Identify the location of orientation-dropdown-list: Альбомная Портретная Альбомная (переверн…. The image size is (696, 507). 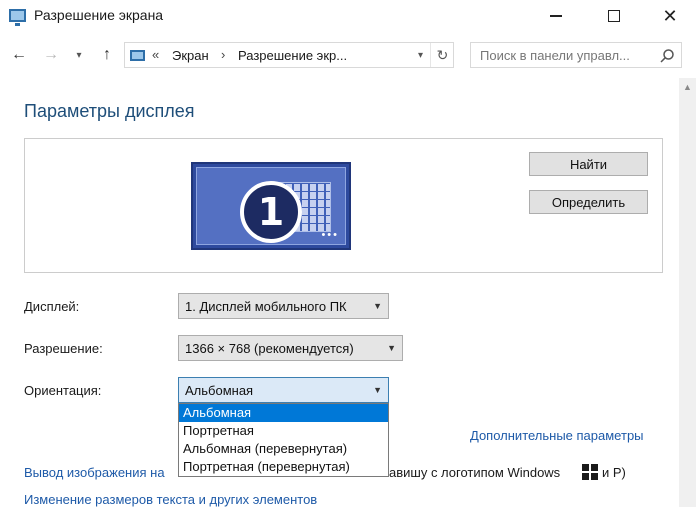
(283, 440).